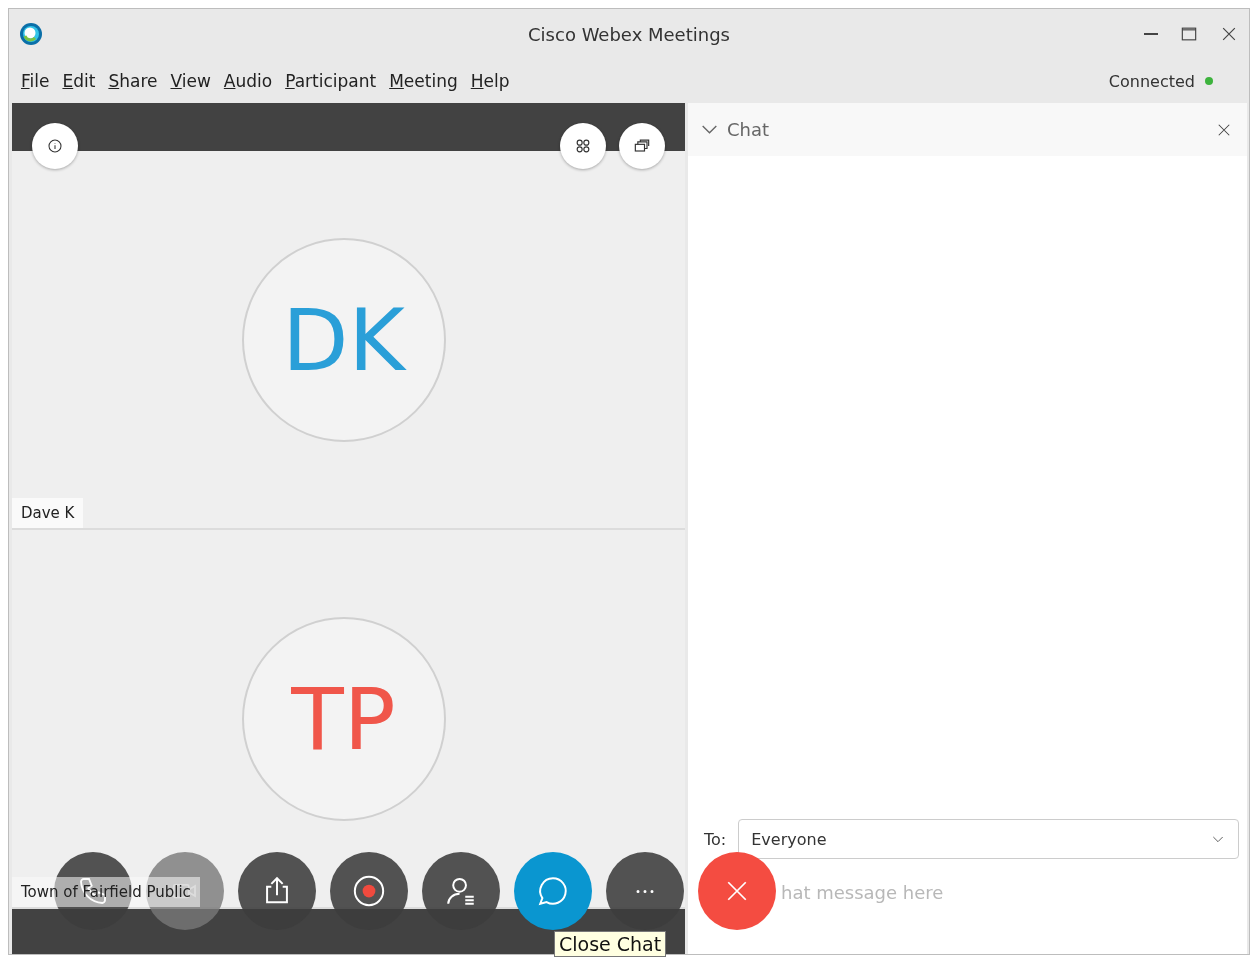 The image size is (1253, 957). Describe the element at coordinates (748, 129) in the screenshot. I see `panel-title: Chat` at that location.